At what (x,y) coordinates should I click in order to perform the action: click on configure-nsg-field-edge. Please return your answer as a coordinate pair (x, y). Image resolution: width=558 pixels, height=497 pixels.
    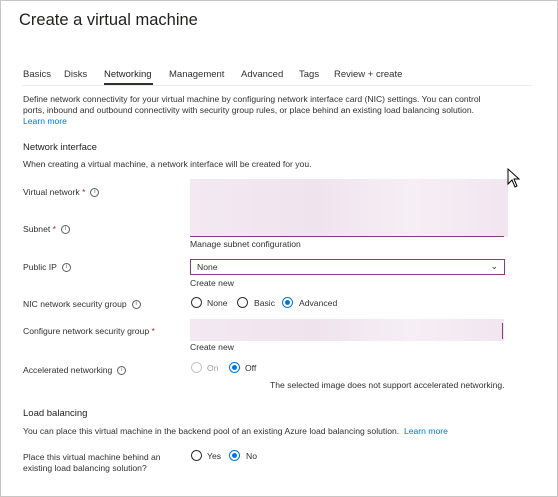
    Looking at the image, I should click on (502, 331).